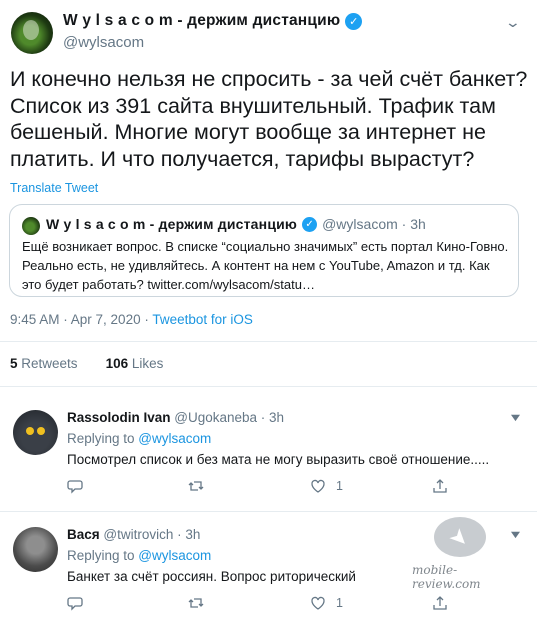 The image size is (537, 626). What do you see at coordinates (513, 22) in the screenshot?
I see `chevron-down-icon: ⌄` at bounding box center [513, 22].